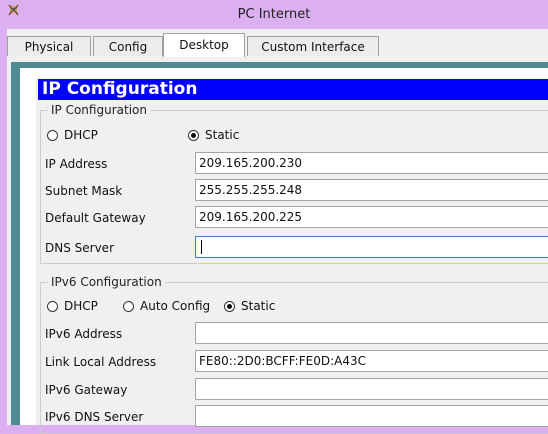 The image size is (548, 434). Describe the element at coordinates (371, 361) in the screenshot. I see `link-local-address-input` at that location.